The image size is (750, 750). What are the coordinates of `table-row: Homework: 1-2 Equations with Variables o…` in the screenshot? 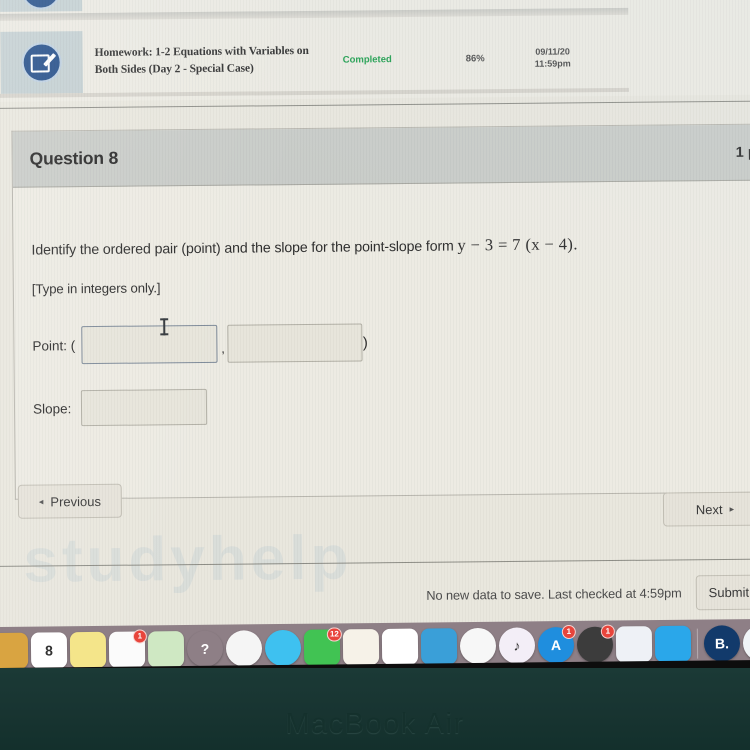 It's located at (300, 60).